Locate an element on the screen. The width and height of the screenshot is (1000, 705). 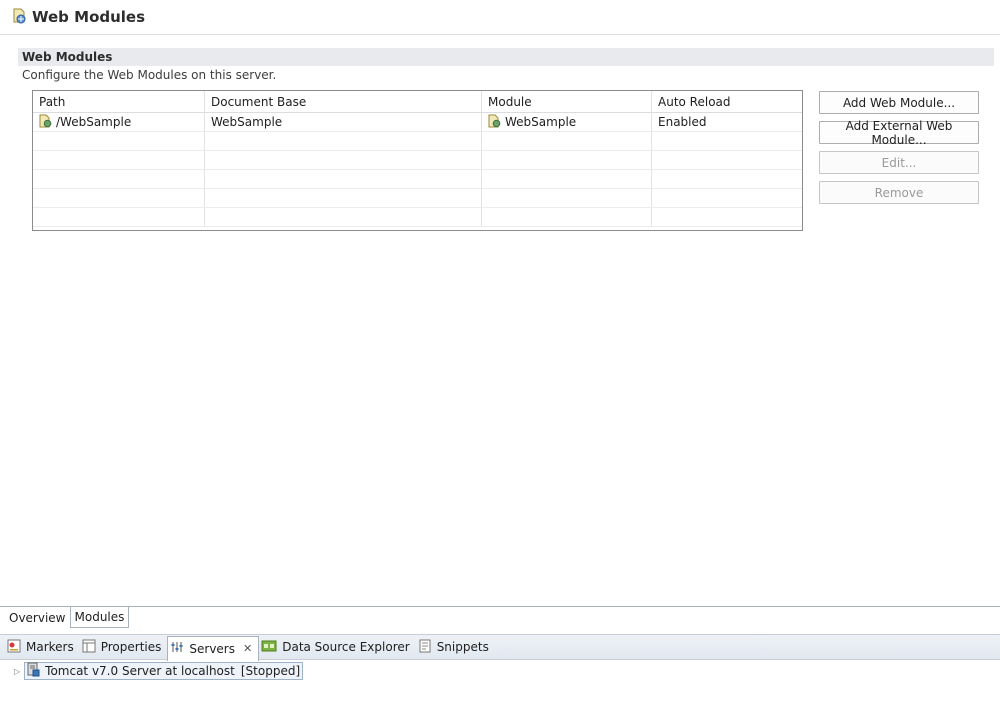
column-header-auto-reload: Auto Reload is located at coordinates (727, 101).